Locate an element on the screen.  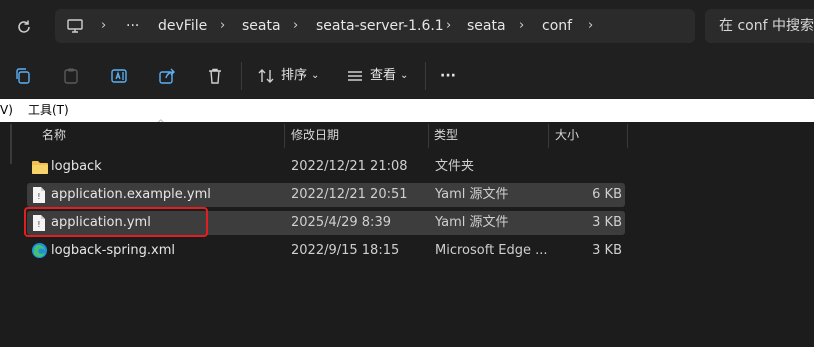
scrollbar is located at coordinates (11, 144).